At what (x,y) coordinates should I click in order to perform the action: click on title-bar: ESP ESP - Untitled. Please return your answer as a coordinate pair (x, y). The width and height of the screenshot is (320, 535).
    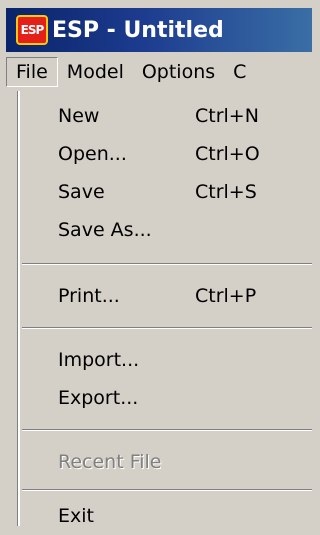
    Looking at the image, I should click on (159, 30).